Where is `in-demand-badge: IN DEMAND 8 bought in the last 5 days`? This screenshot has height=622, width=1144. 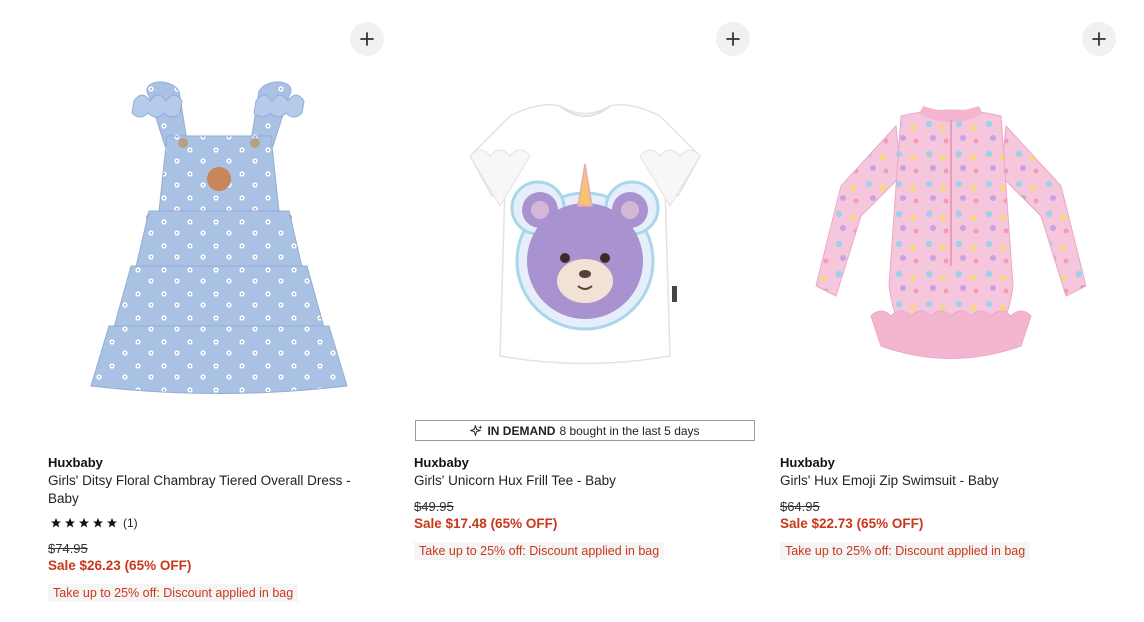
in-demand-badge: IN DEMAND 8 bought in the last 5 days is located at coordinates (585, 430).